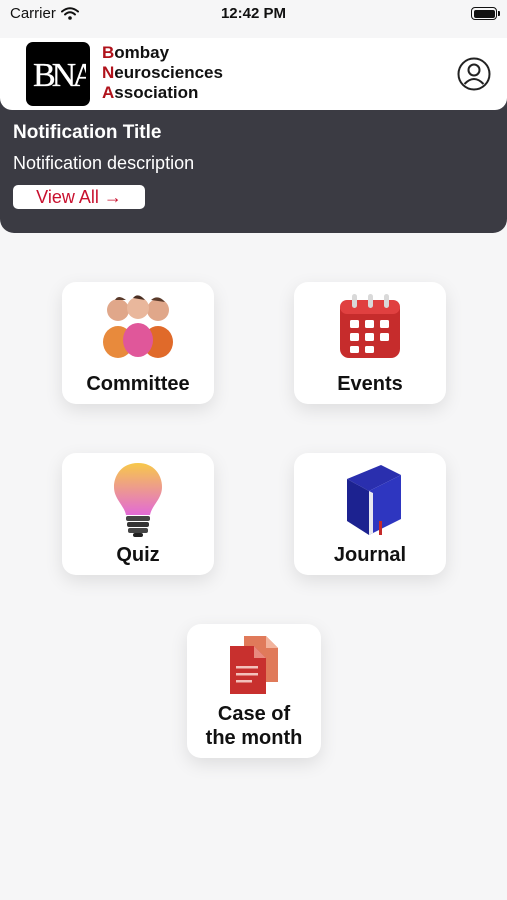 Image resolution: width=507 pixels, height=900 pixels. I want to click on app-header: BNA Bombay Neurosciences Association, so click(253, 74).